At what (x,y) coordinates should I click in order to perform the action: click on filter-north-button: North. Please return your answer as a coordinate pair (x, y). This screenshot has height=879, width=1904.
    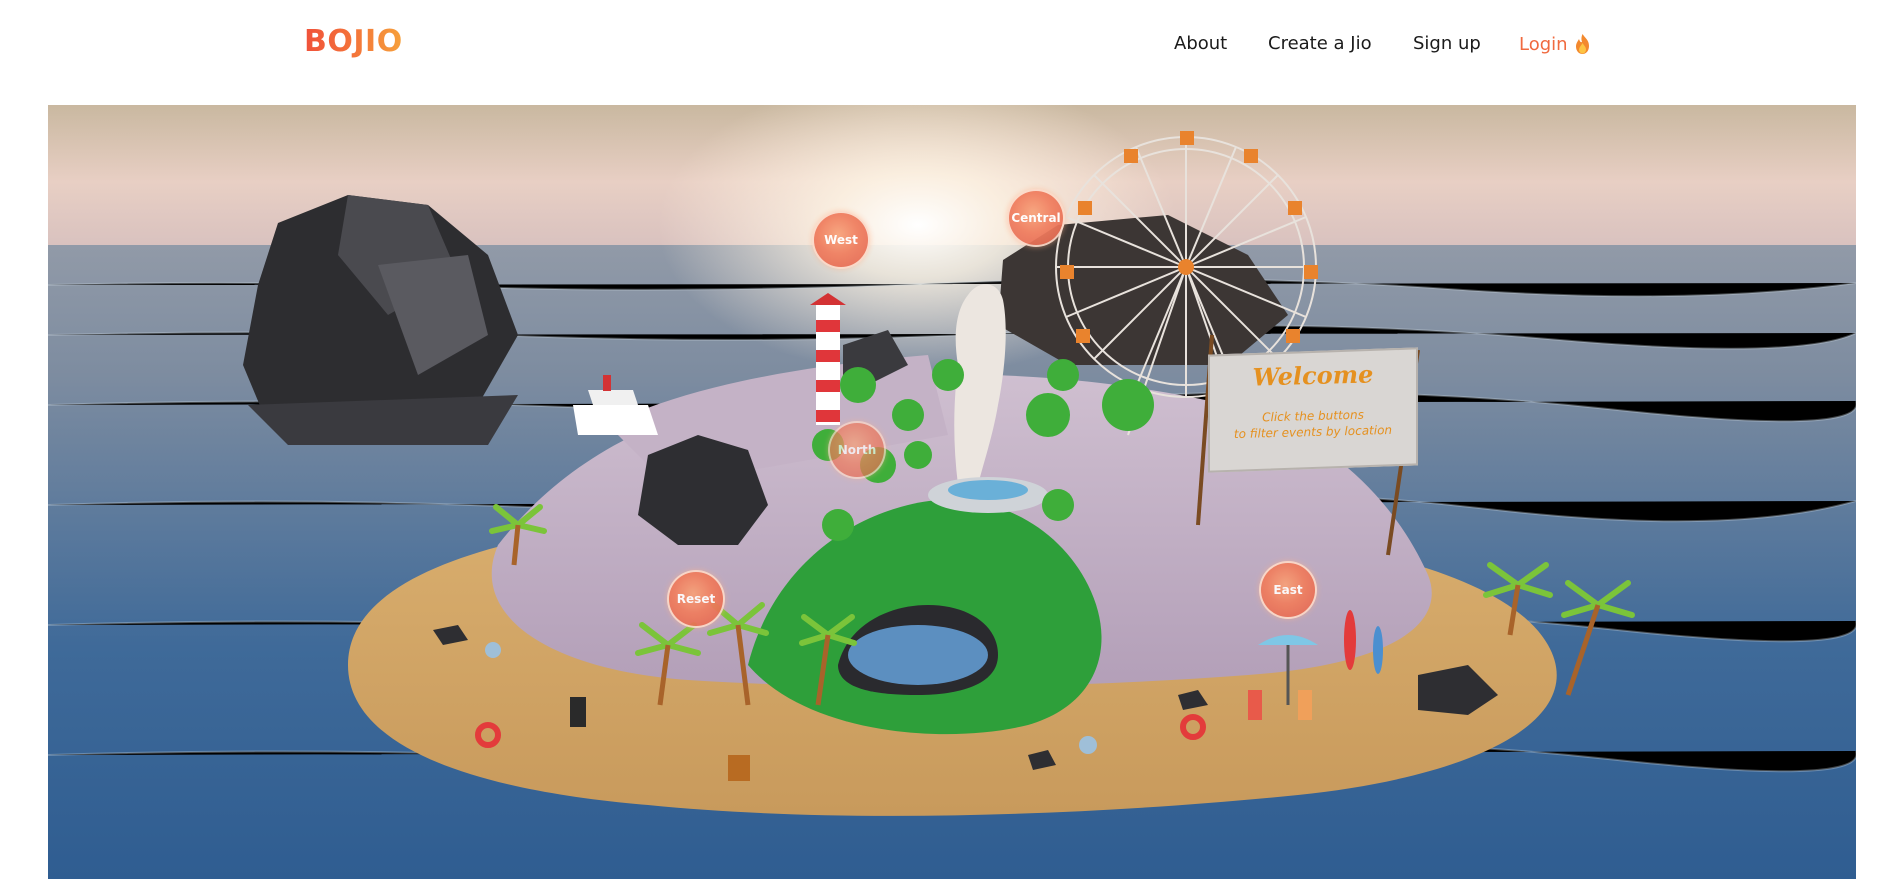
    Looking at the image, I should click on (857, 450).